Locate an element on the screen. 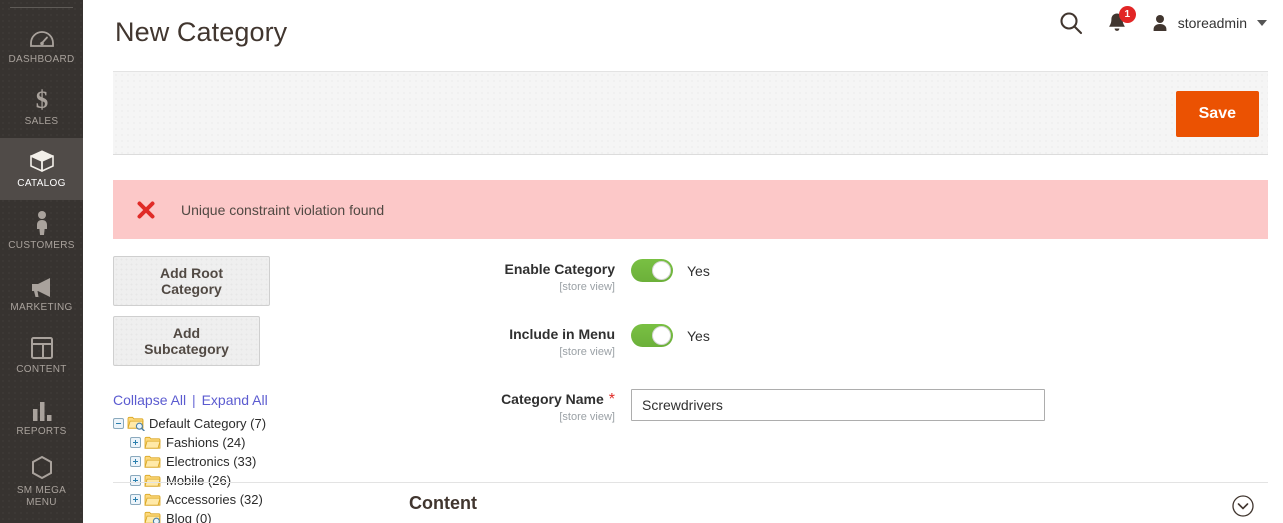 Image resolution: width=1283 pixels, height=523 pixels. category-name-label: Category Name is located at coordinates (552, 399).